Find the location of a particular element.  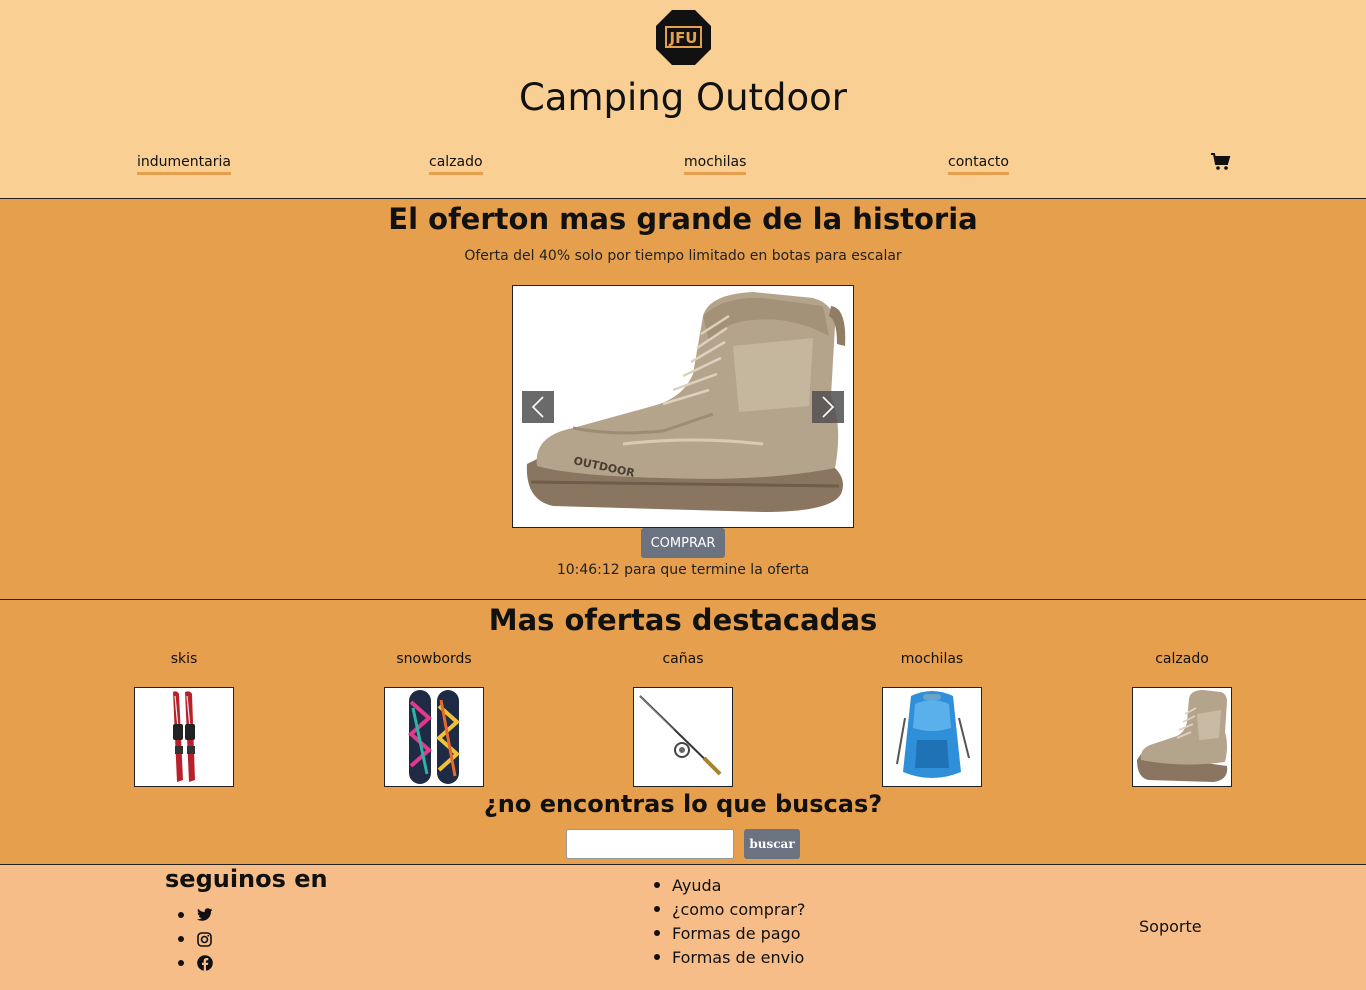

instagram-icon is located at coordinates (204, 939).